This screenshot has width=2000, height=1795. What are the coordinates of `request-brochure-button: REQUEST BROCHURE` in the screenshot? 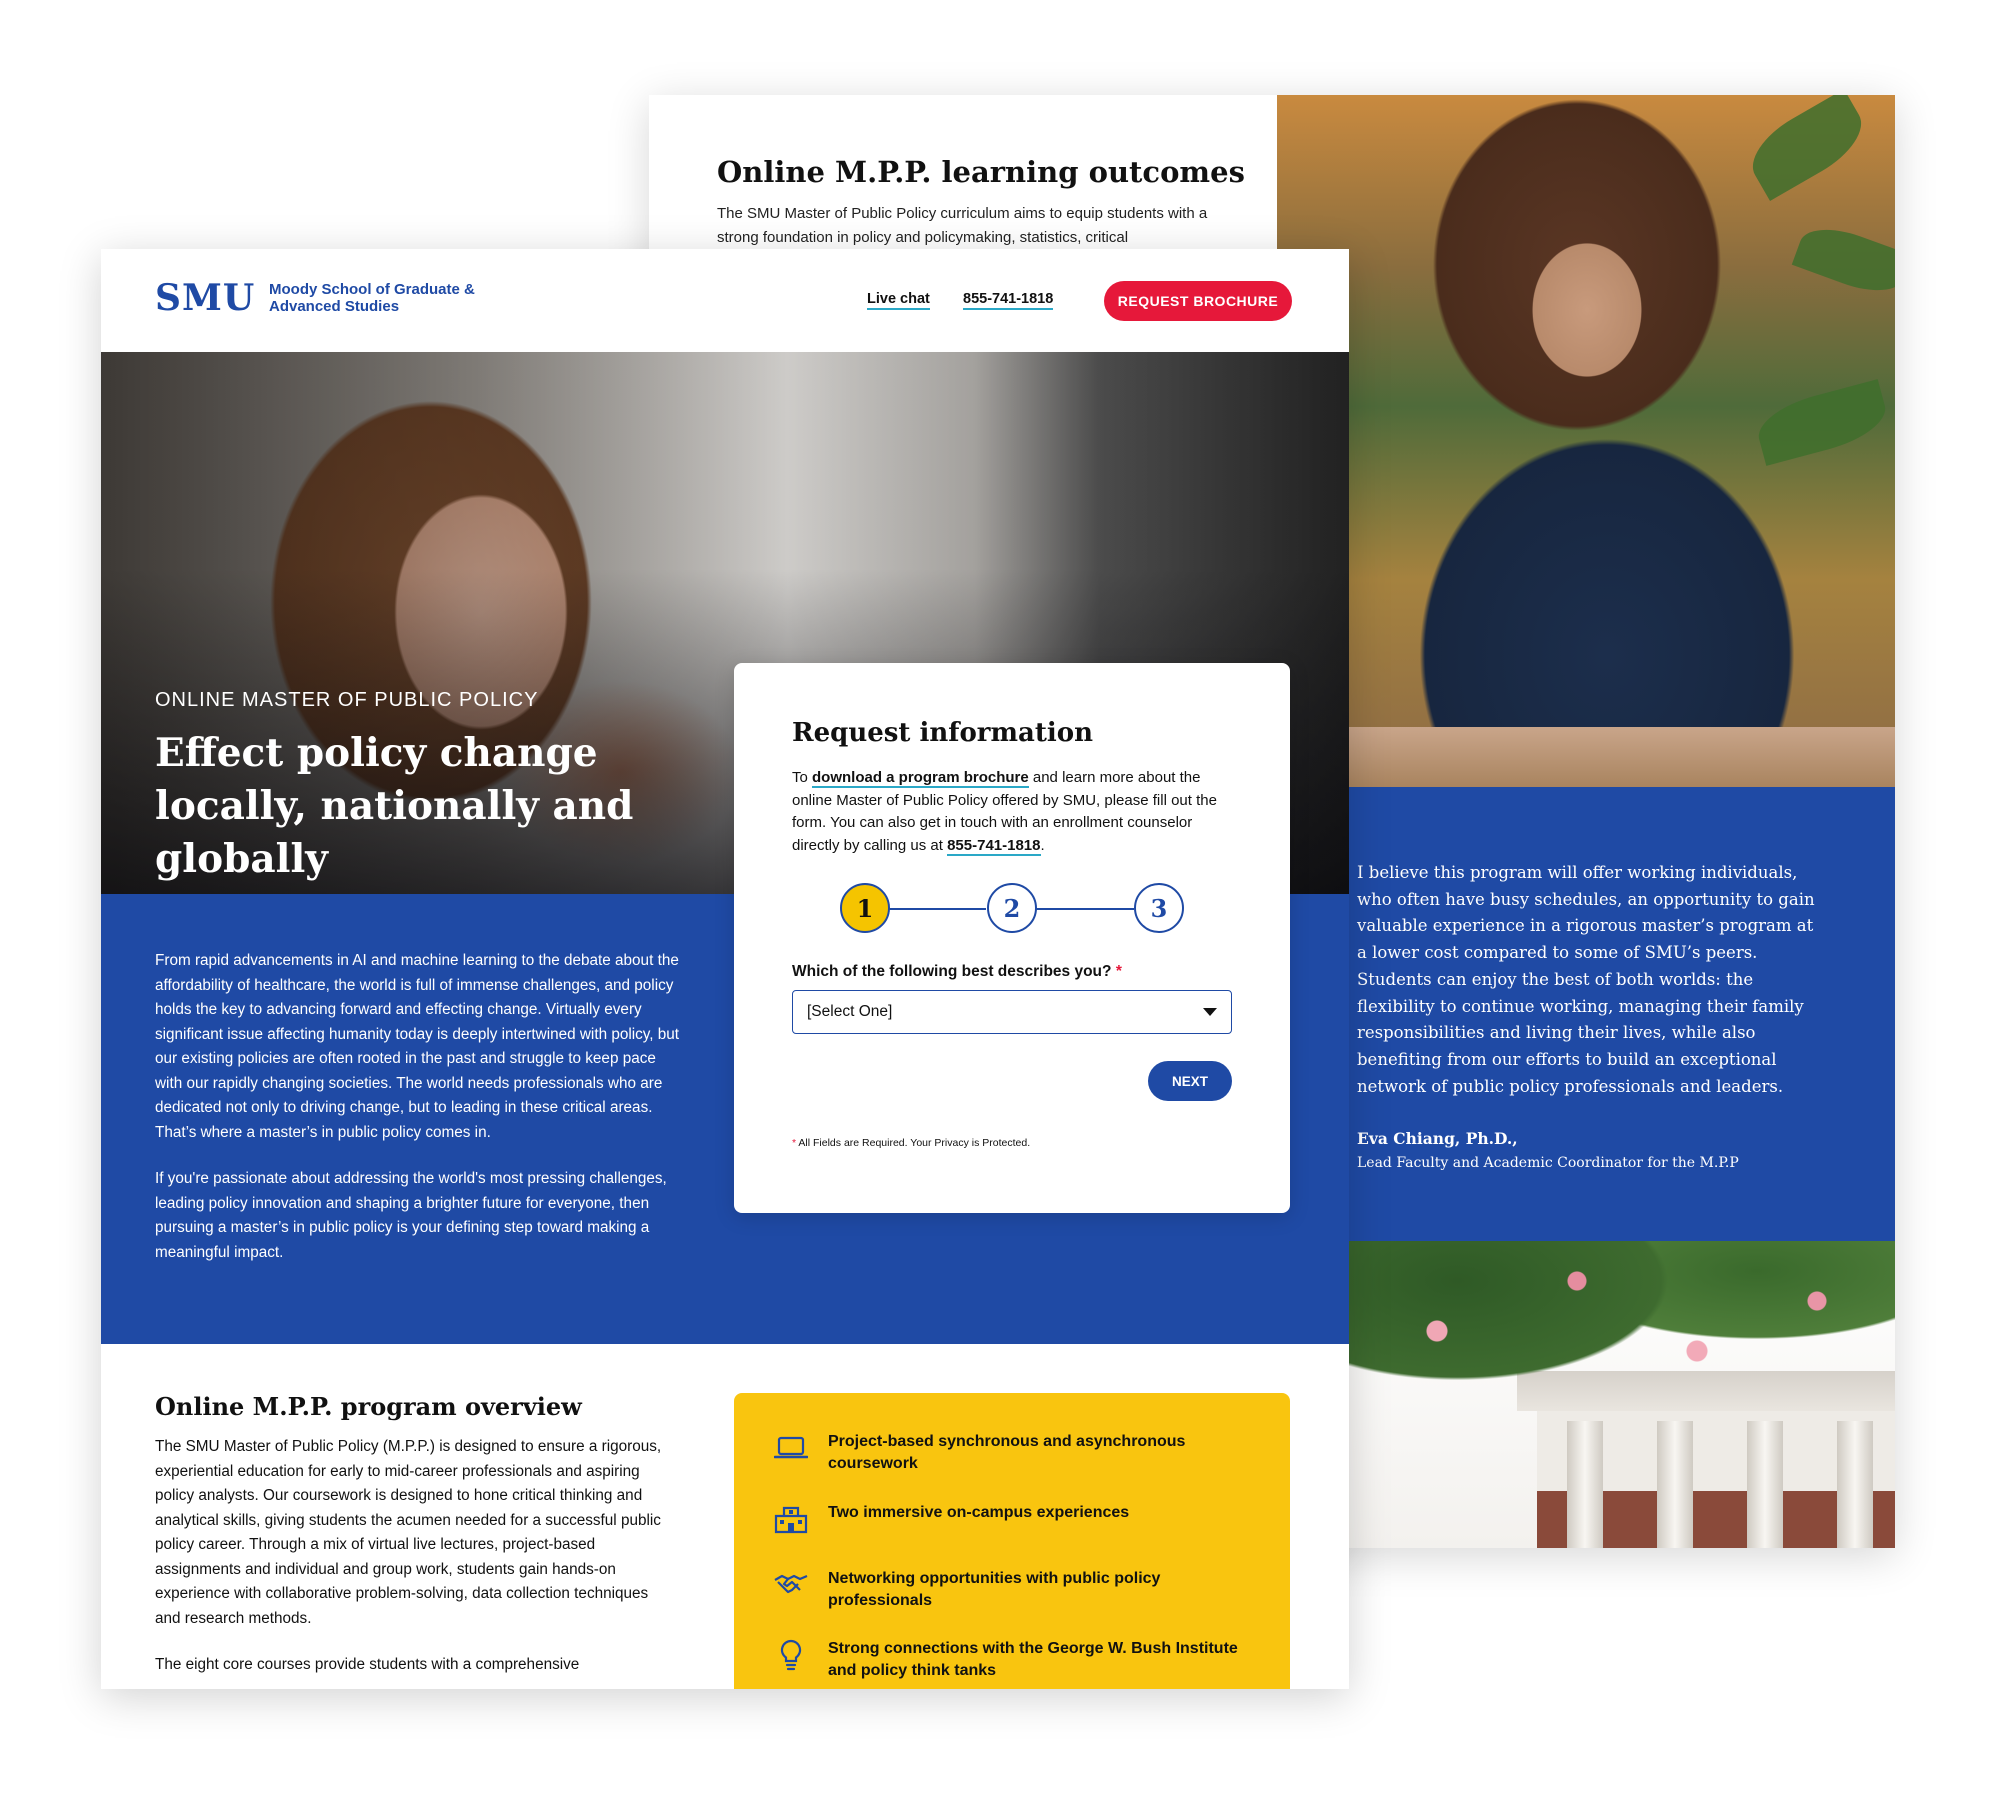 It's located at (1198, 301).